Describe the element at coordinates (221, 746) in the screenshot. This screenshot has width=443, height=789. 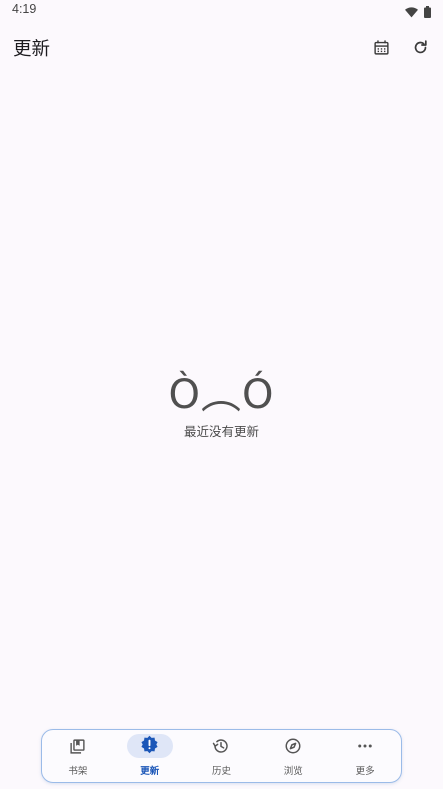
I see `history-icon` at that location.